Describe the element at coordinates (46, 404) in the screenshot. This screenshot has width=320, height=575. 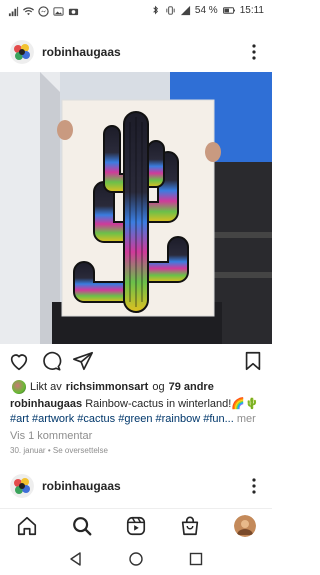
I see `caption-username: robinhaugaas` at that location.